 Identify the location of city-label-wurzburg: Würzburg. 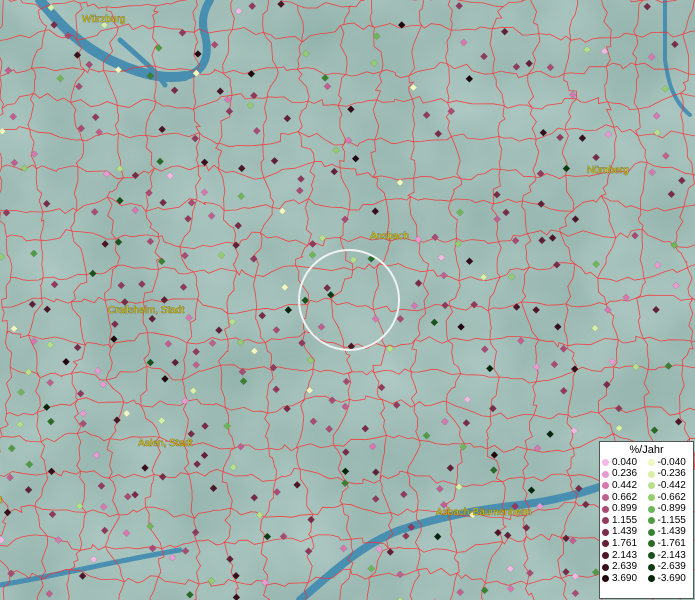
(103, 19).